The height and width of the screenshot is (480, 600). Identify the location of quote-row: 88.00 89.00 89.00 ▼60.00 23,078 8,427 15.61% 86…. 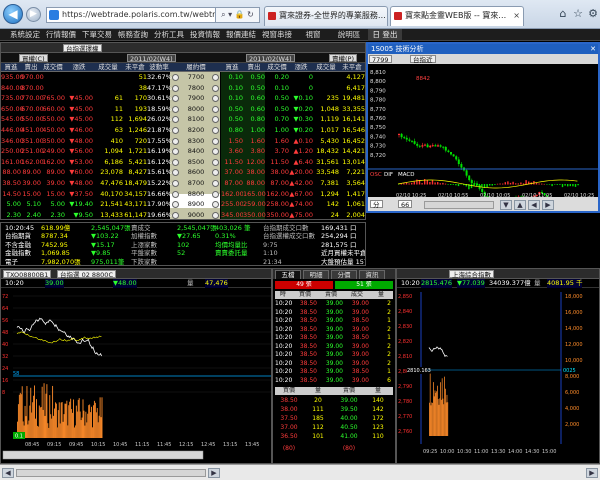
(183, 172).